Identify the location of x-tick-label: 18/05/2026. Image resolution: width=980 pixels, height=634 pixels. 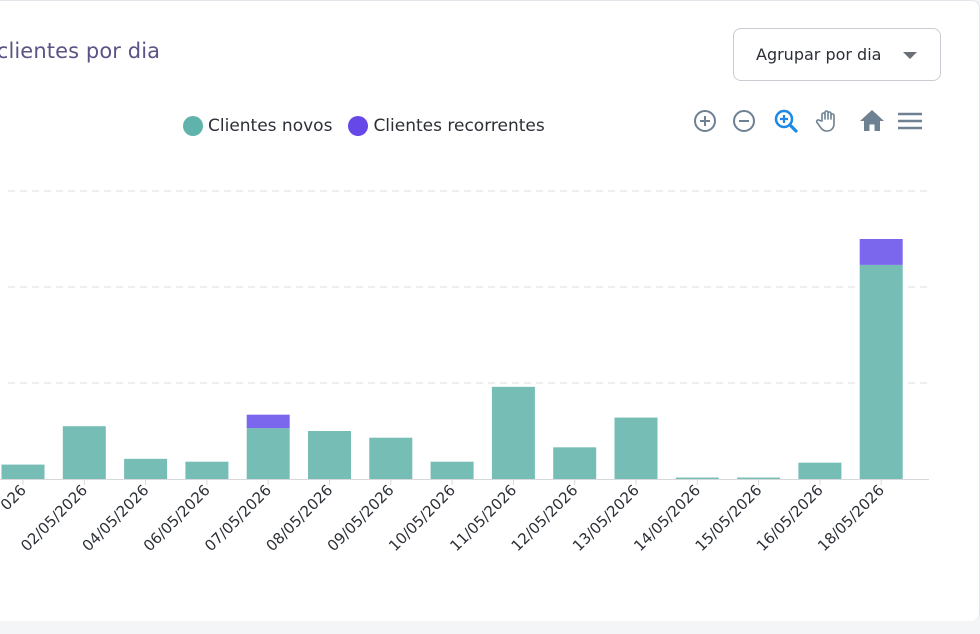
(851, 518).